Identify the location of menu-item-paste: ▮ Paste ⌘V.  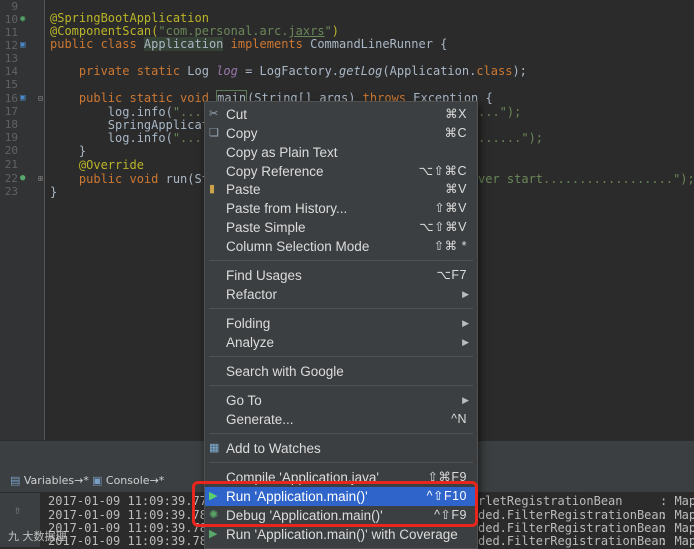
(341, 189).